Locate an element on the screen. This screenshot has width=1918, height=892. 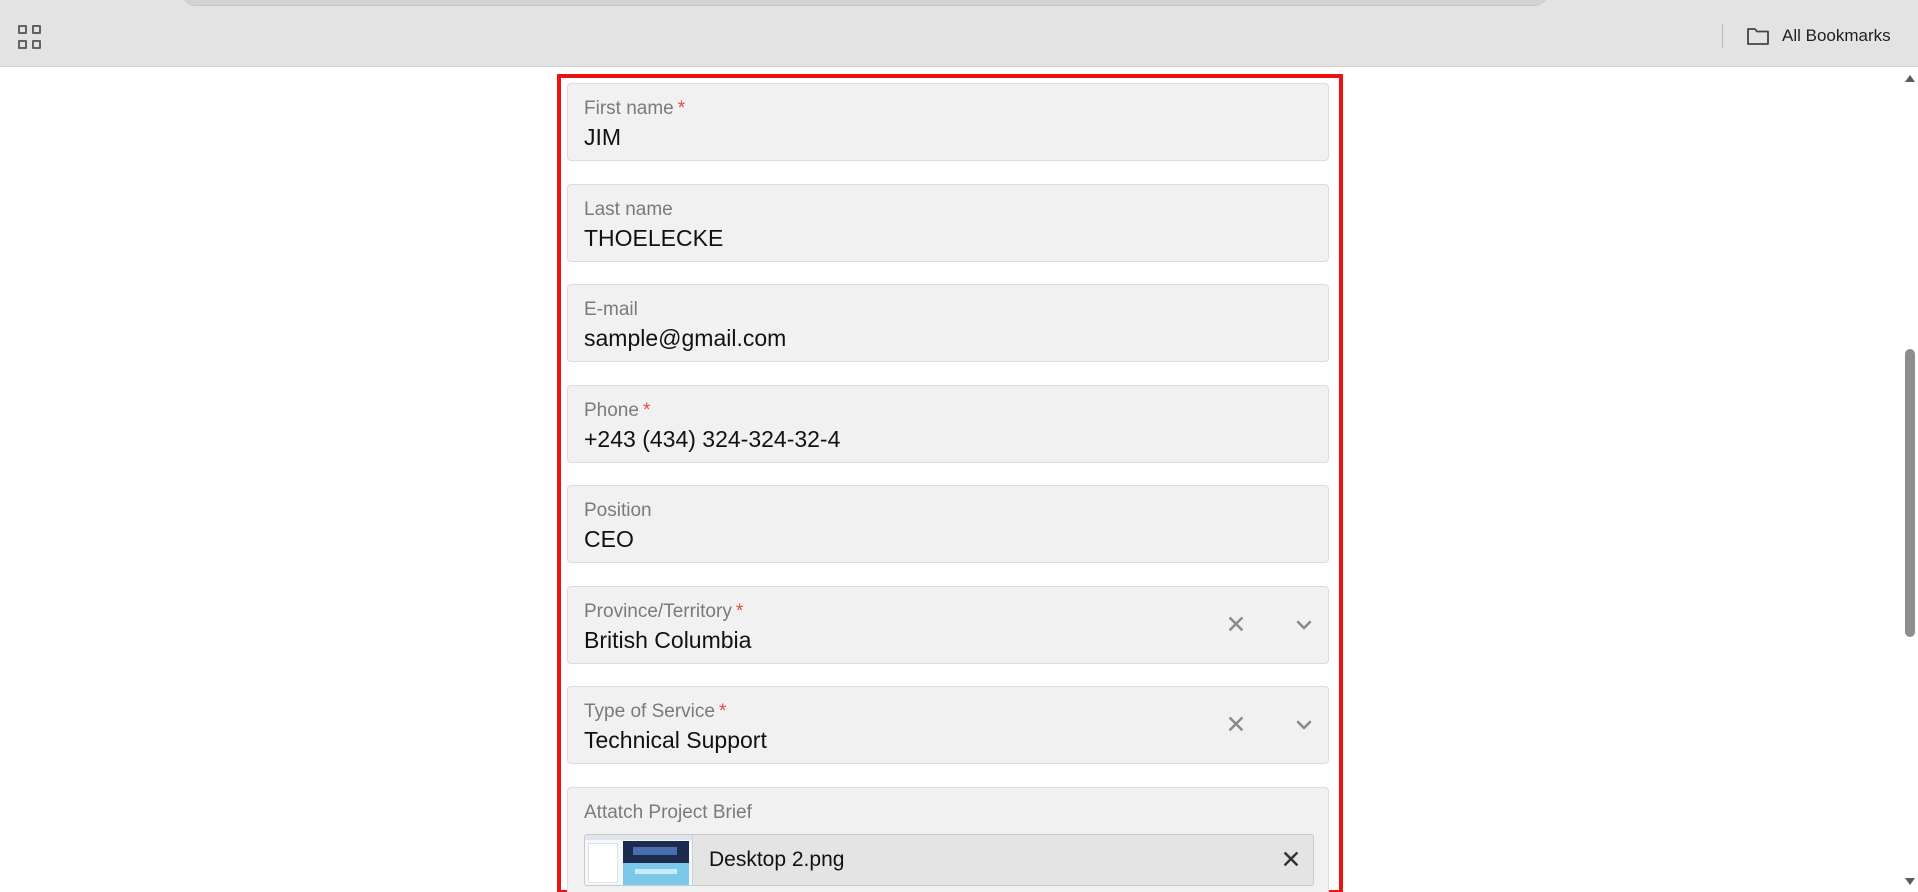
remove-file-icon: ✕ is located at coordinates (1291, 860).